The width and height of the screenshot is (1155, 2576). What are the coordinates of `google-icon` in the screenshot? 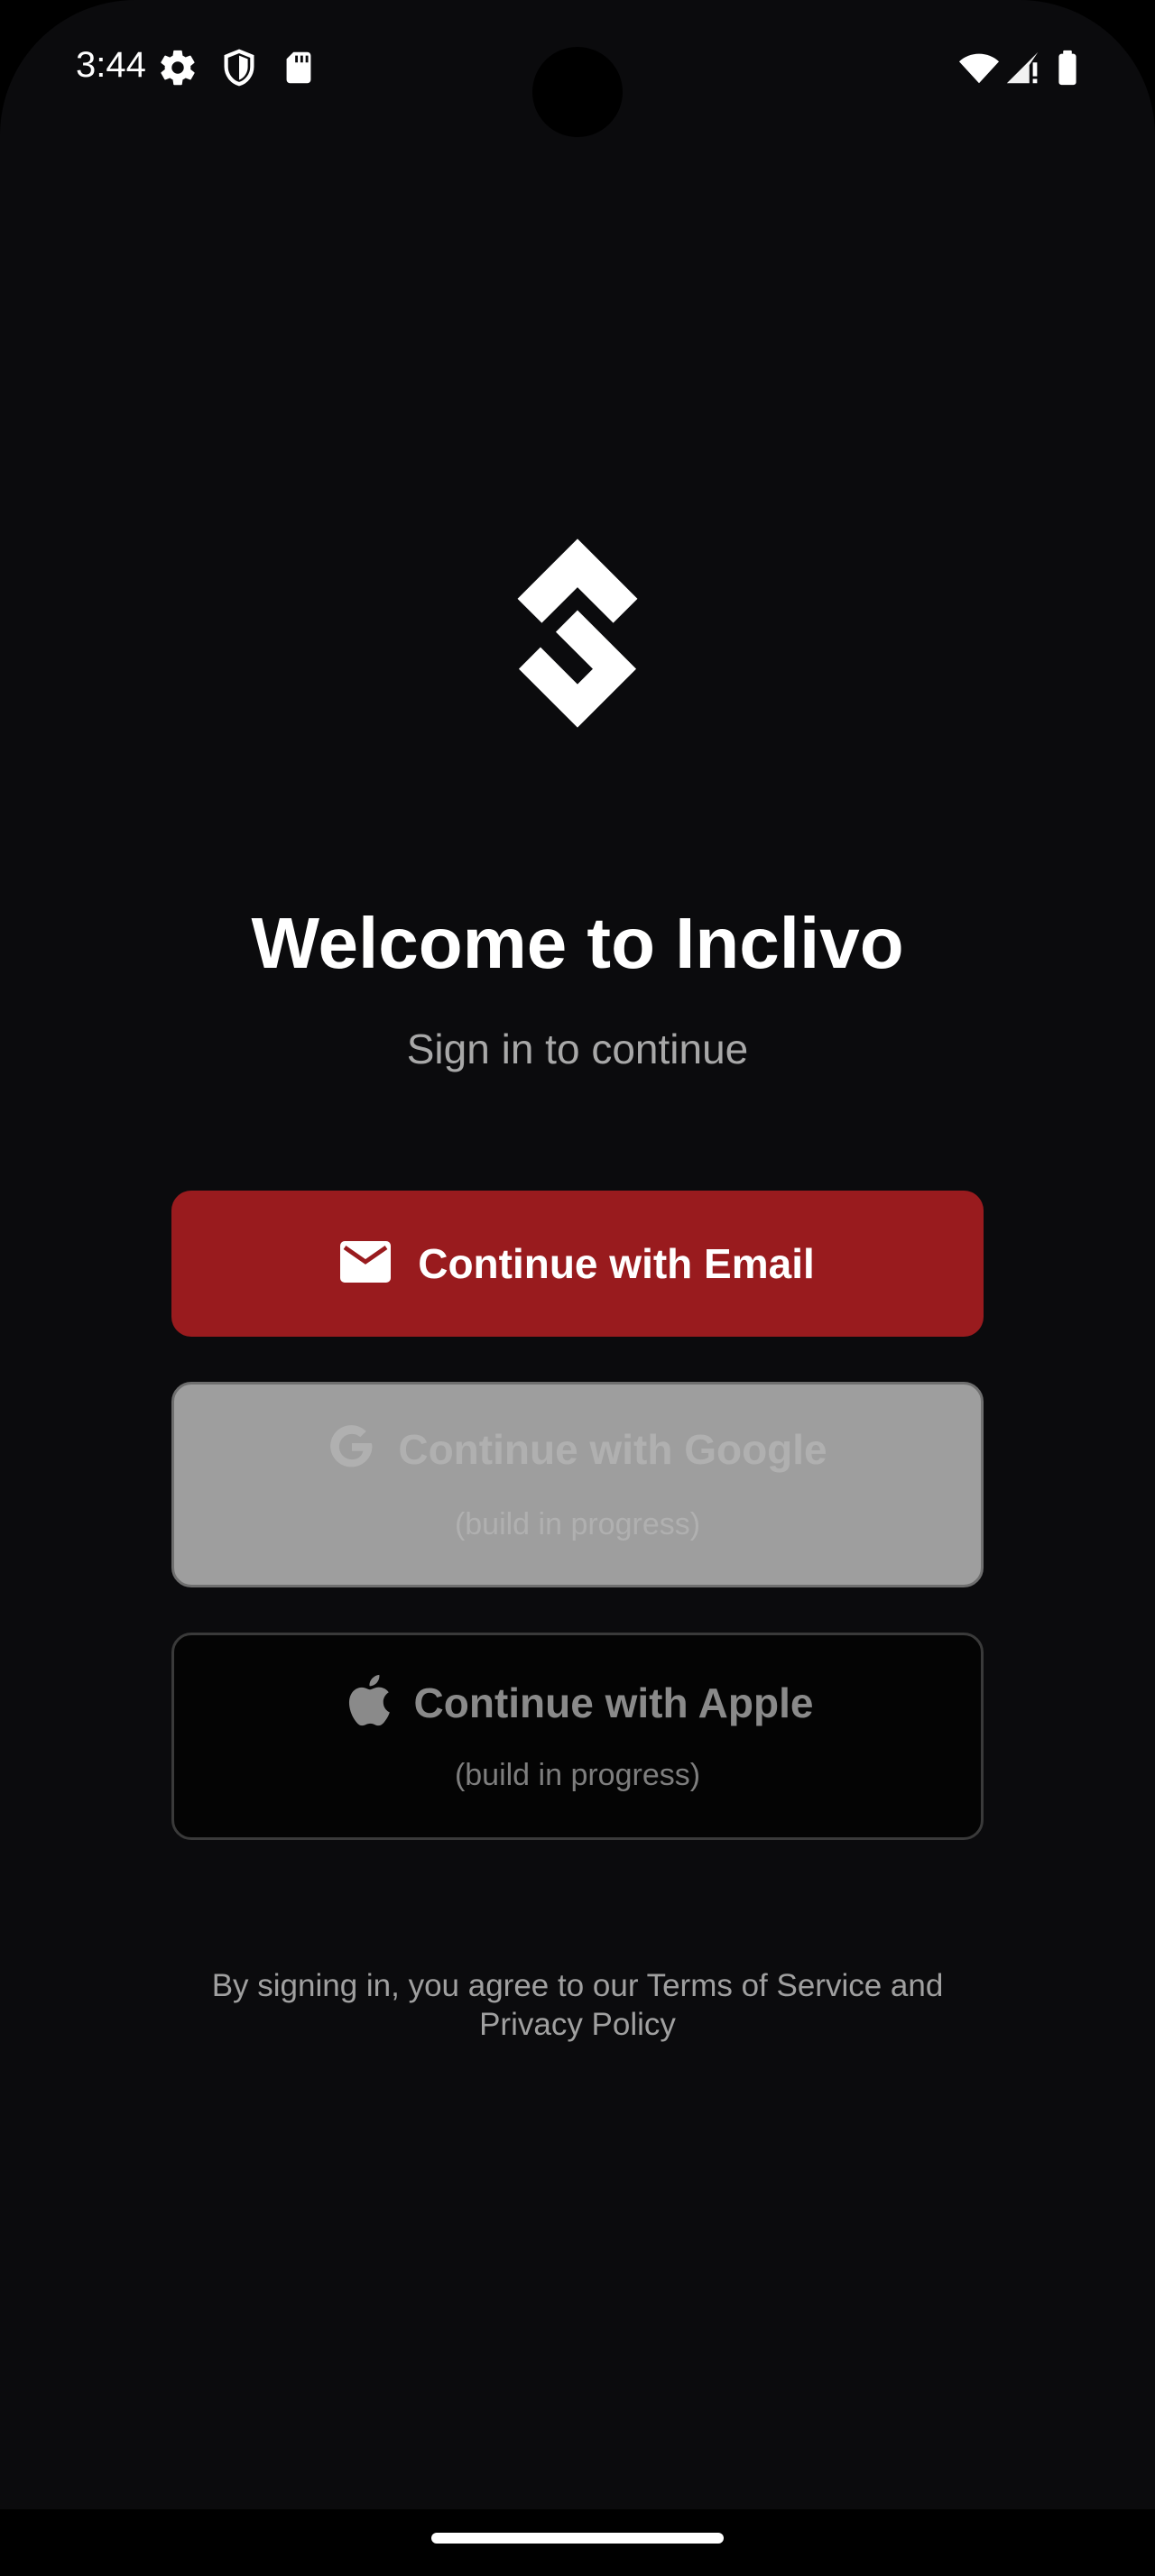 It's located at (352, 1449).